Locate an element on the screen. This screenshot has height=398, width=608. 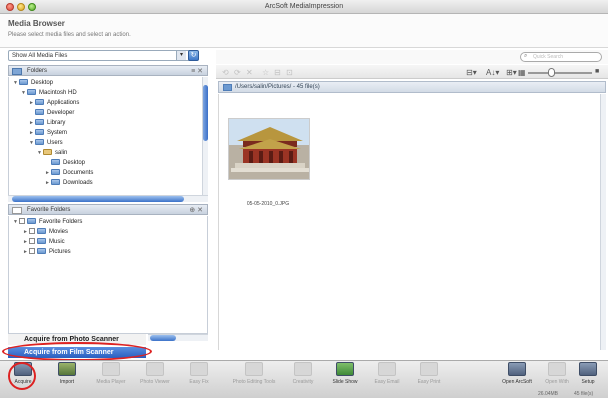
easy-email-button: Easy Email is located at coordinates (387, 373).